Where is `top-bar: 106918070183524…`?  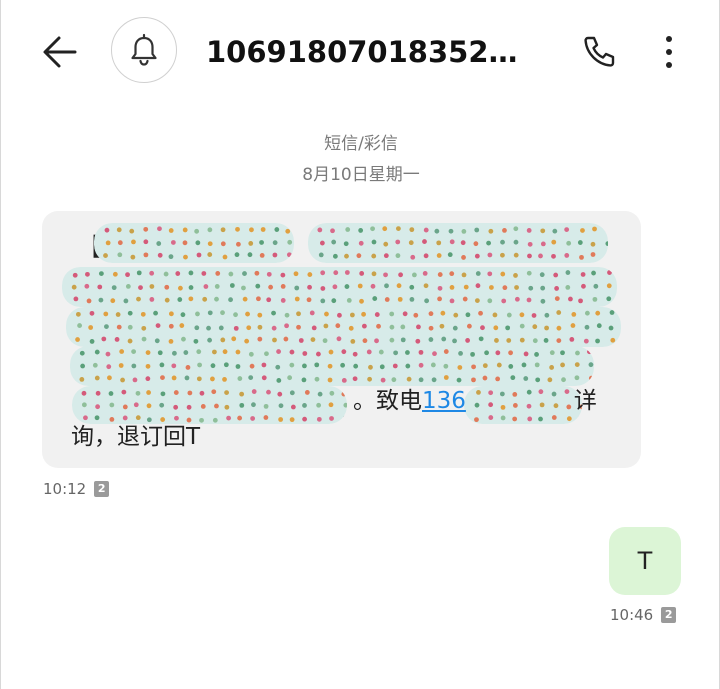 top-bar: 106918070183524… is located at coordinates (360, 50).